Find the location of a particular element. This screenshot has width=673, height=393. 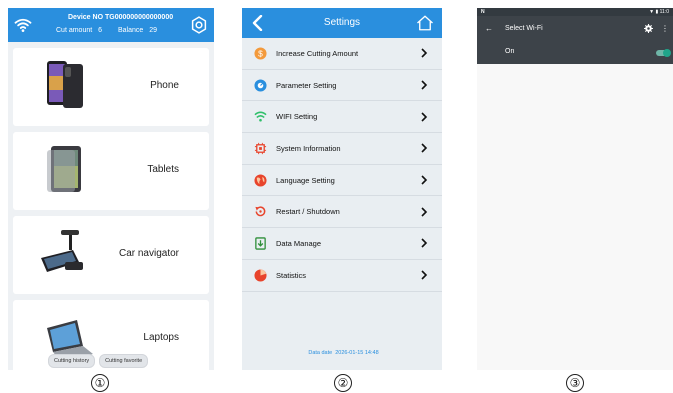

device-number: Device NO TG000000000000000 is located at coordinates (120, 17).